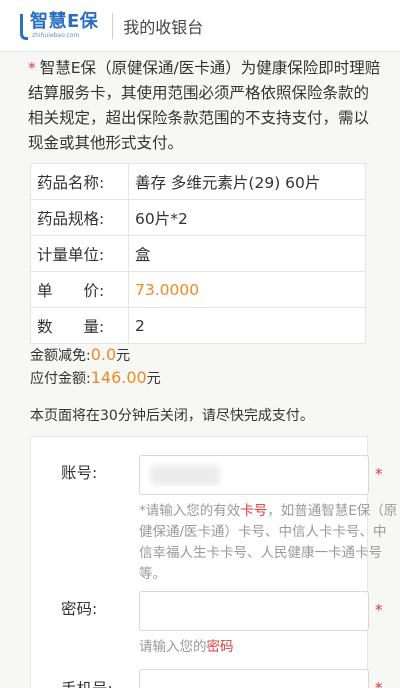 The image size is (400, 688). I want to click on logo-mark-icon, so click(24, 26).